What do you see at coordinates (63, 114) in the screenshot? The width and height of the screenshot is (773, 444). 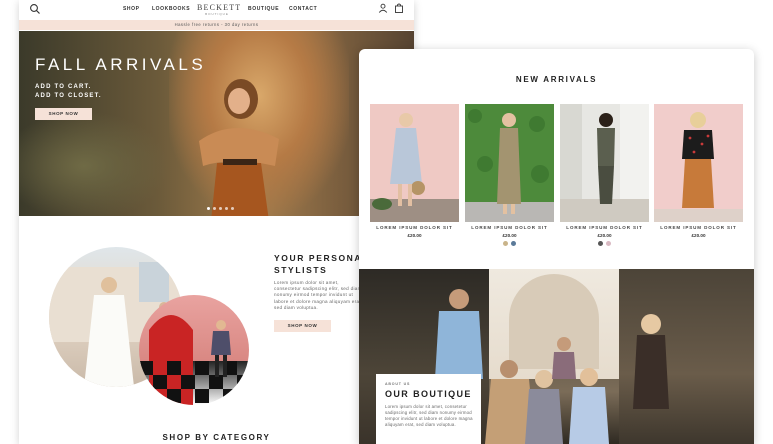 I see `hero-shop-now-button: SHOP NOW` at bounding box center [63, 114].